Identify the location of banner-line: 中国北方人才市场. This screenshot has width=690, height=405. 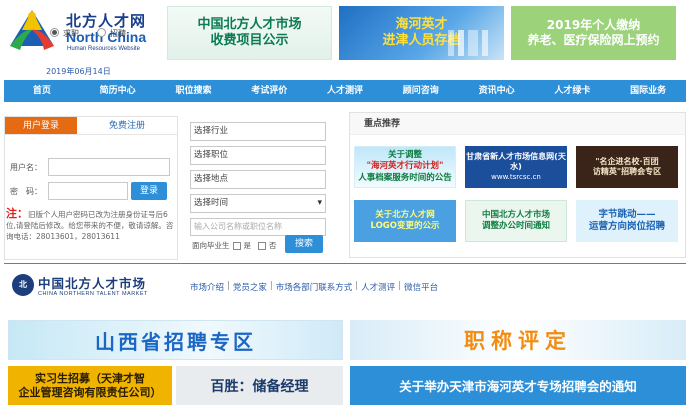
(249, 24).